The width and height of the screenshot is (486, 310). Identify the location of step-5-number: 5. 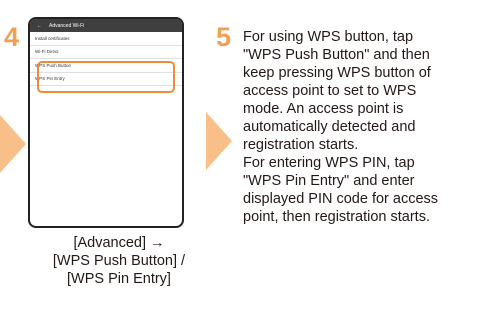
(224, 37).